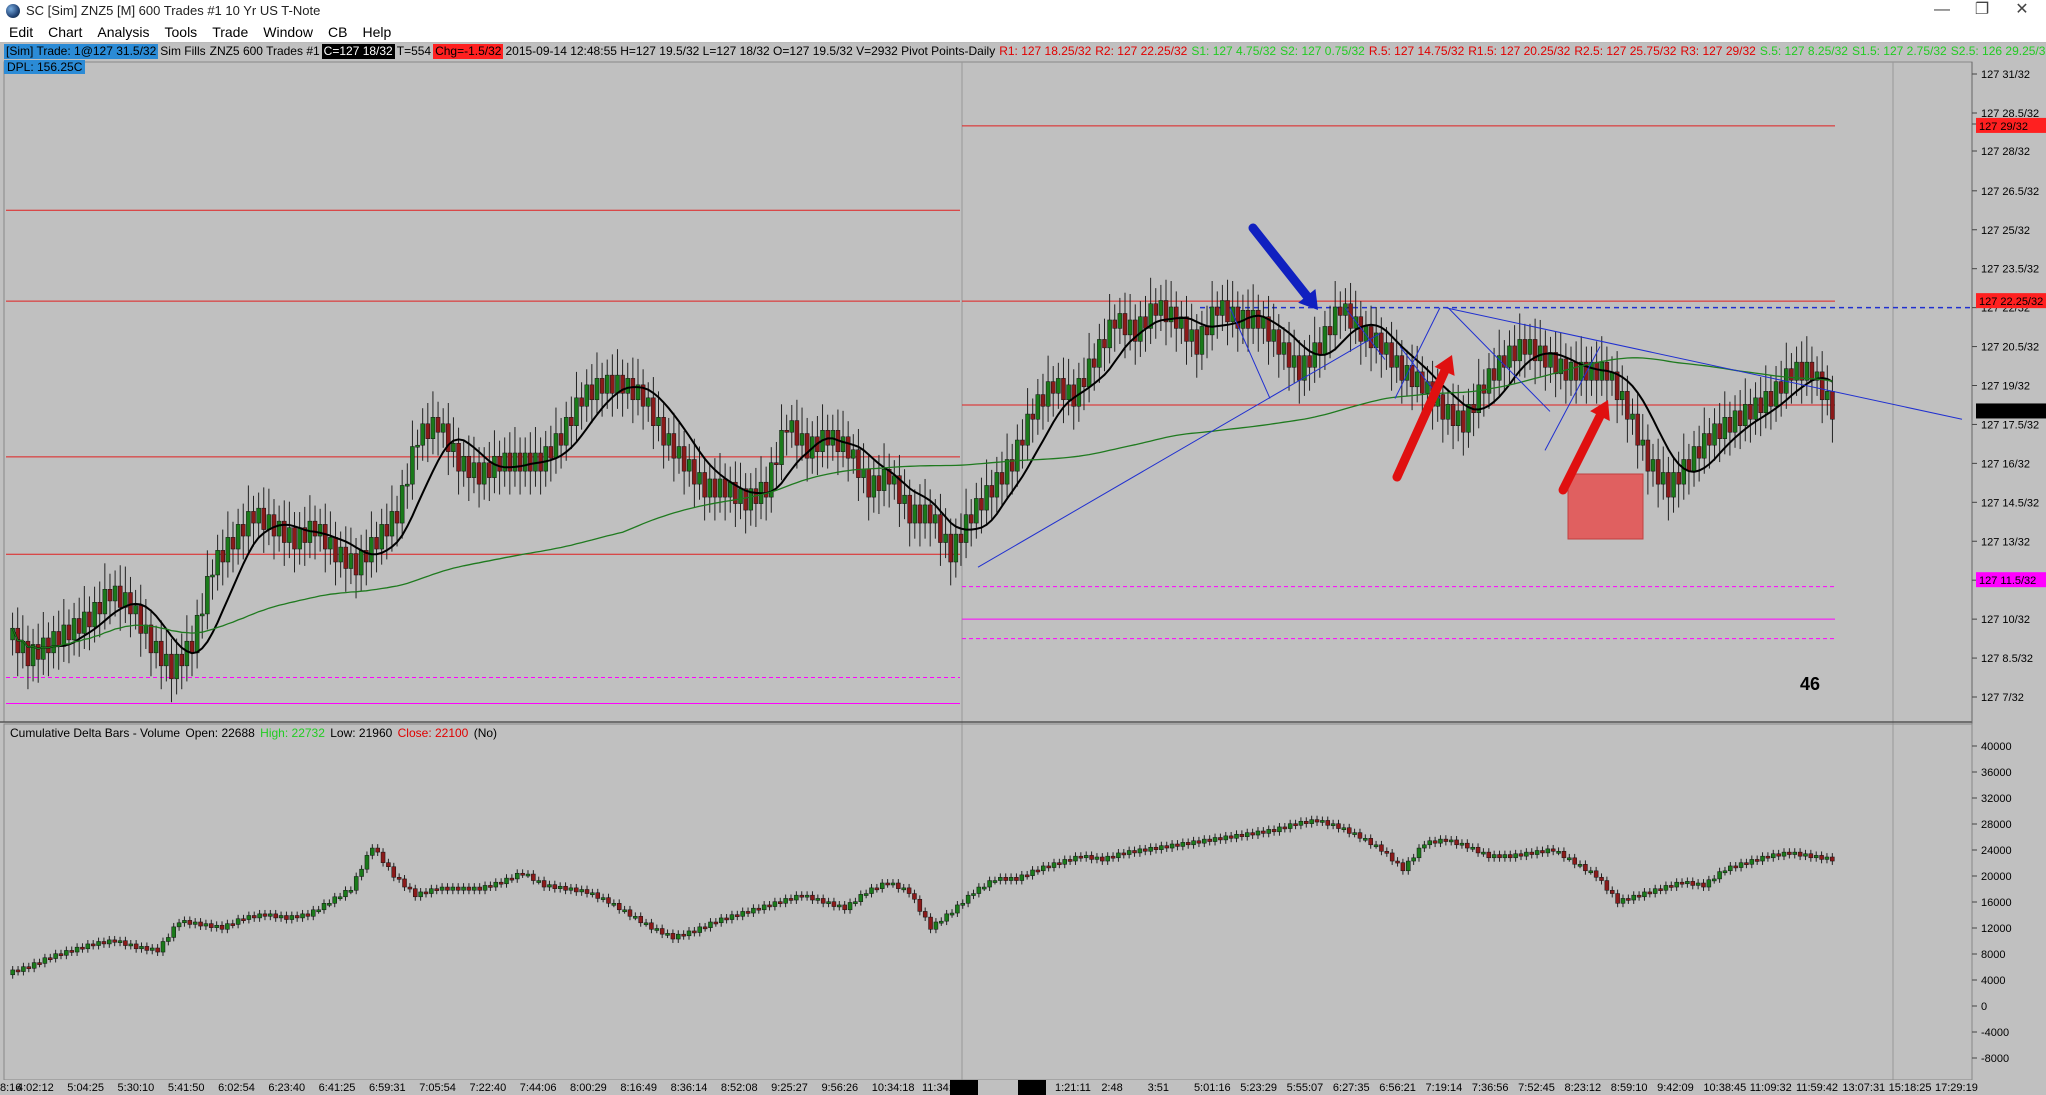 This screenshot has width=2046, height=1095. I want to click on pivot-label: S1.5: 127 2.75/32, so click(1899, 51).